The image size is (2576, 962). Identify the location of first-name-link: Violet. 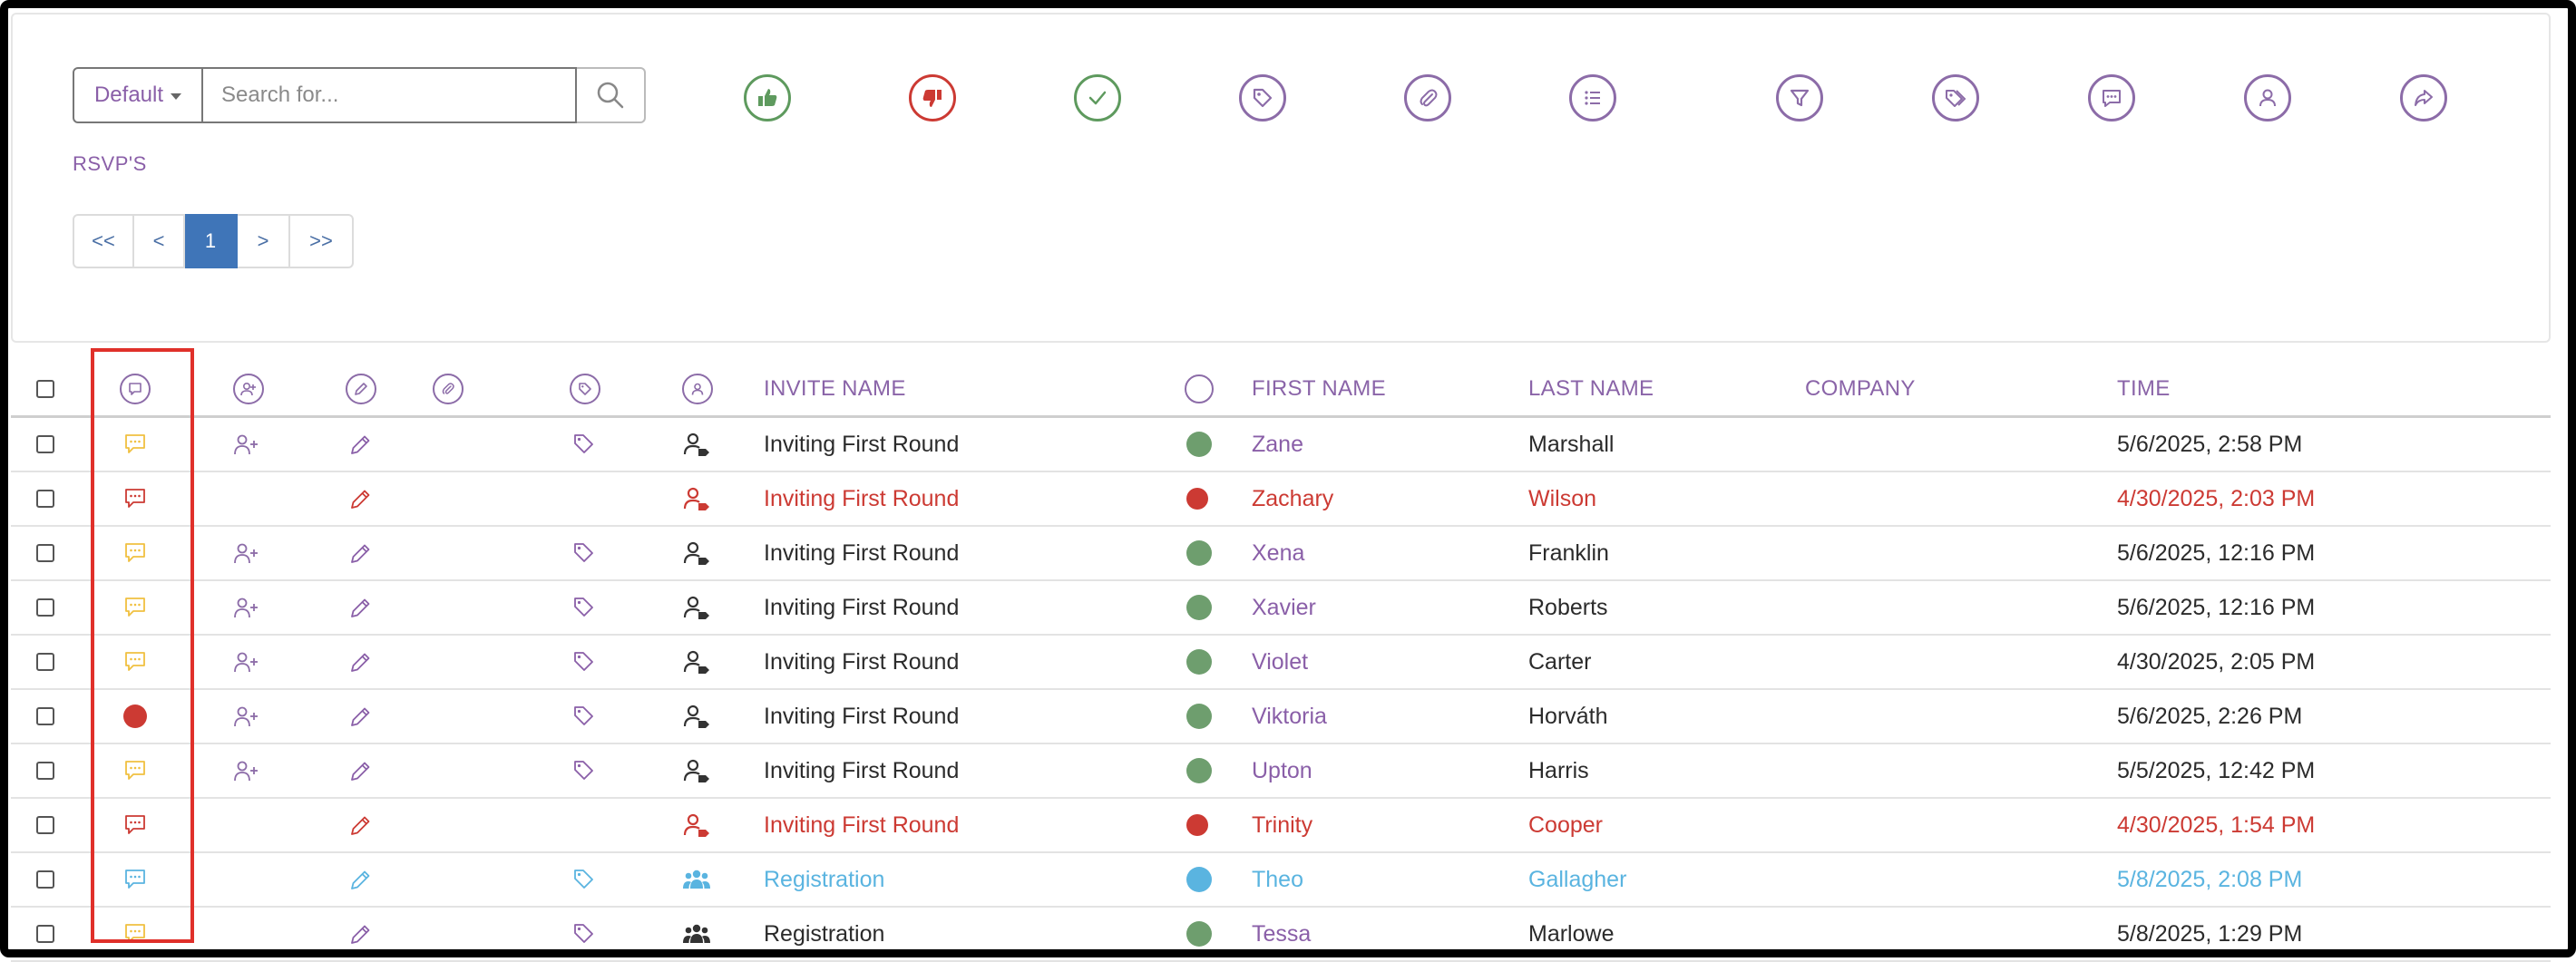
(1280, 662).